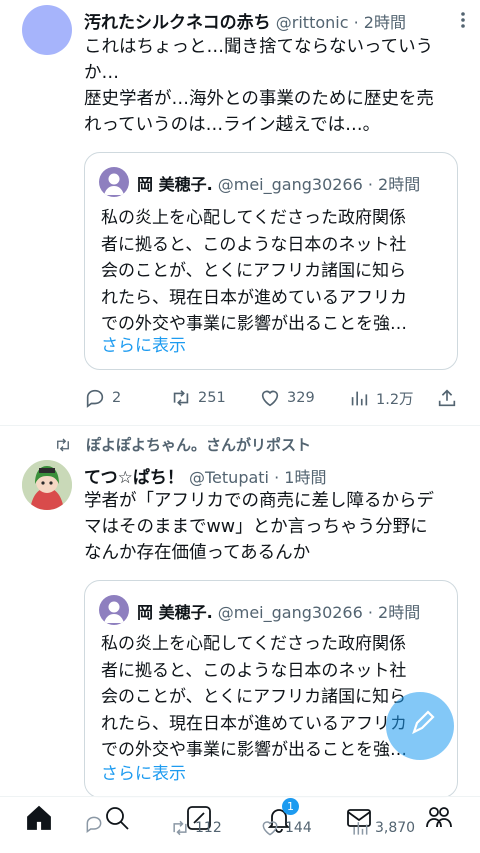 The image size is (480, 853). What do you see at coordinates (301, 398) in the screenshot?
I see `like-count: 329` at bounding box center [301, 398].